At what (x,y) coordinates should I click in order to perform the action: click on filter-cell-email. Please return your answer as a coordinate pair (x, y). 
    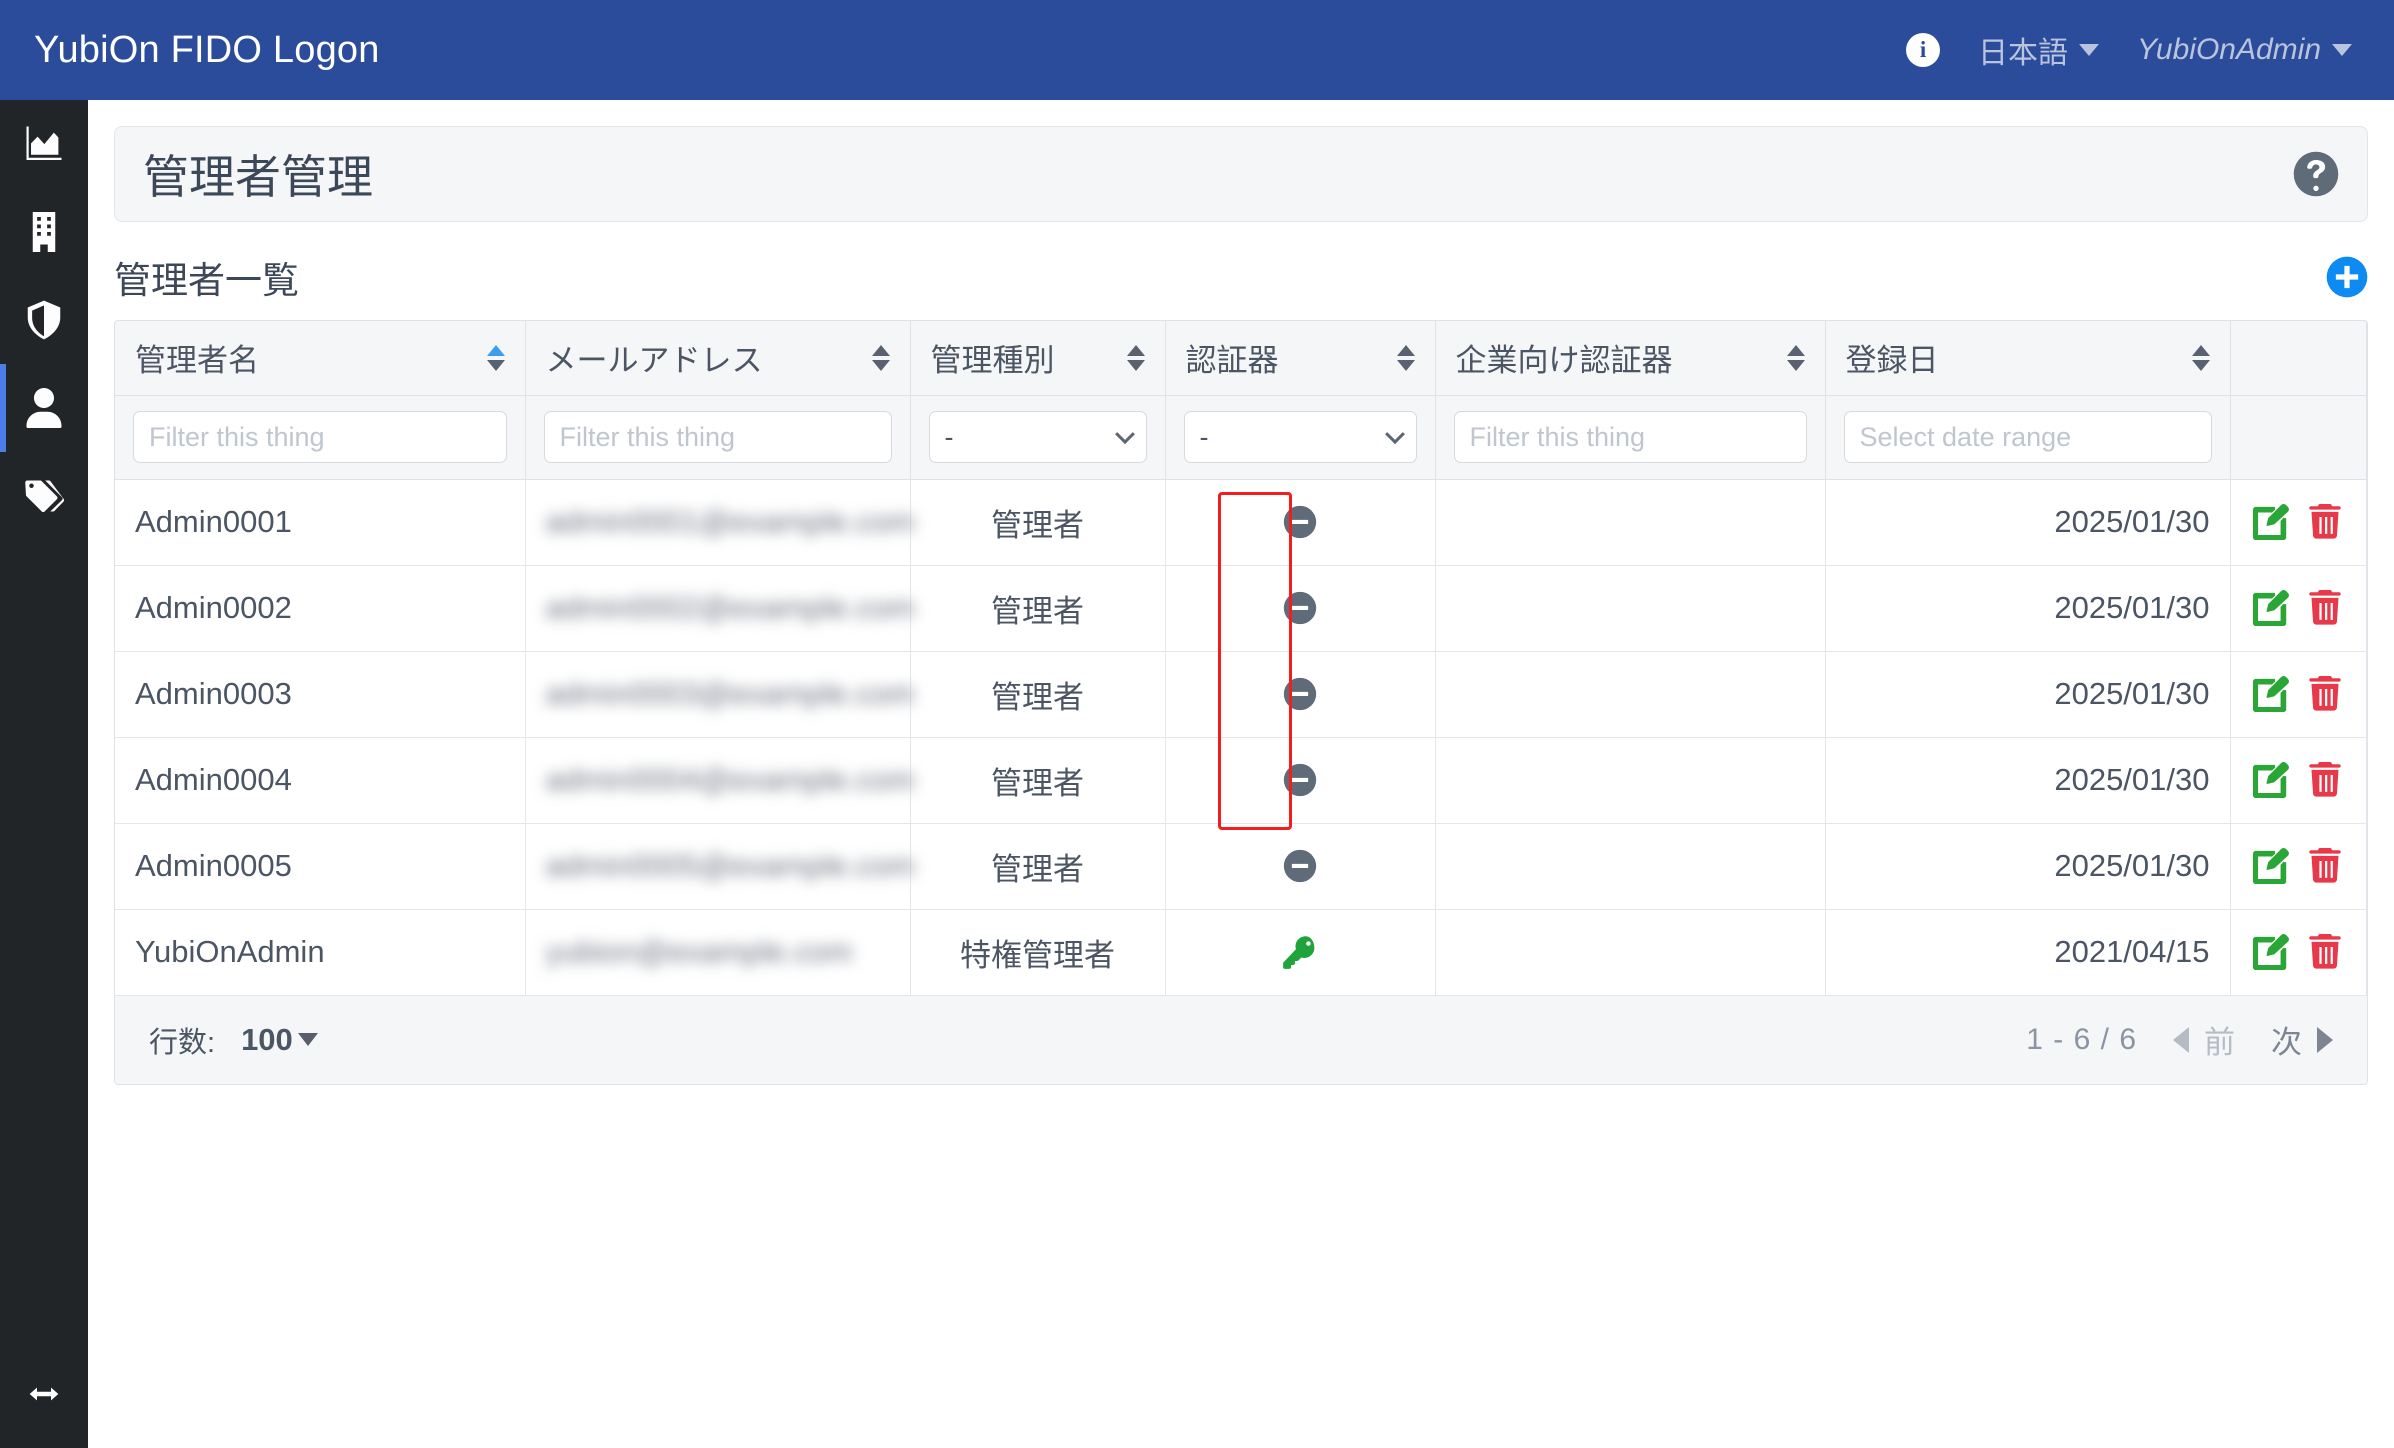
    Looking at the image, I should click on (718, 437).